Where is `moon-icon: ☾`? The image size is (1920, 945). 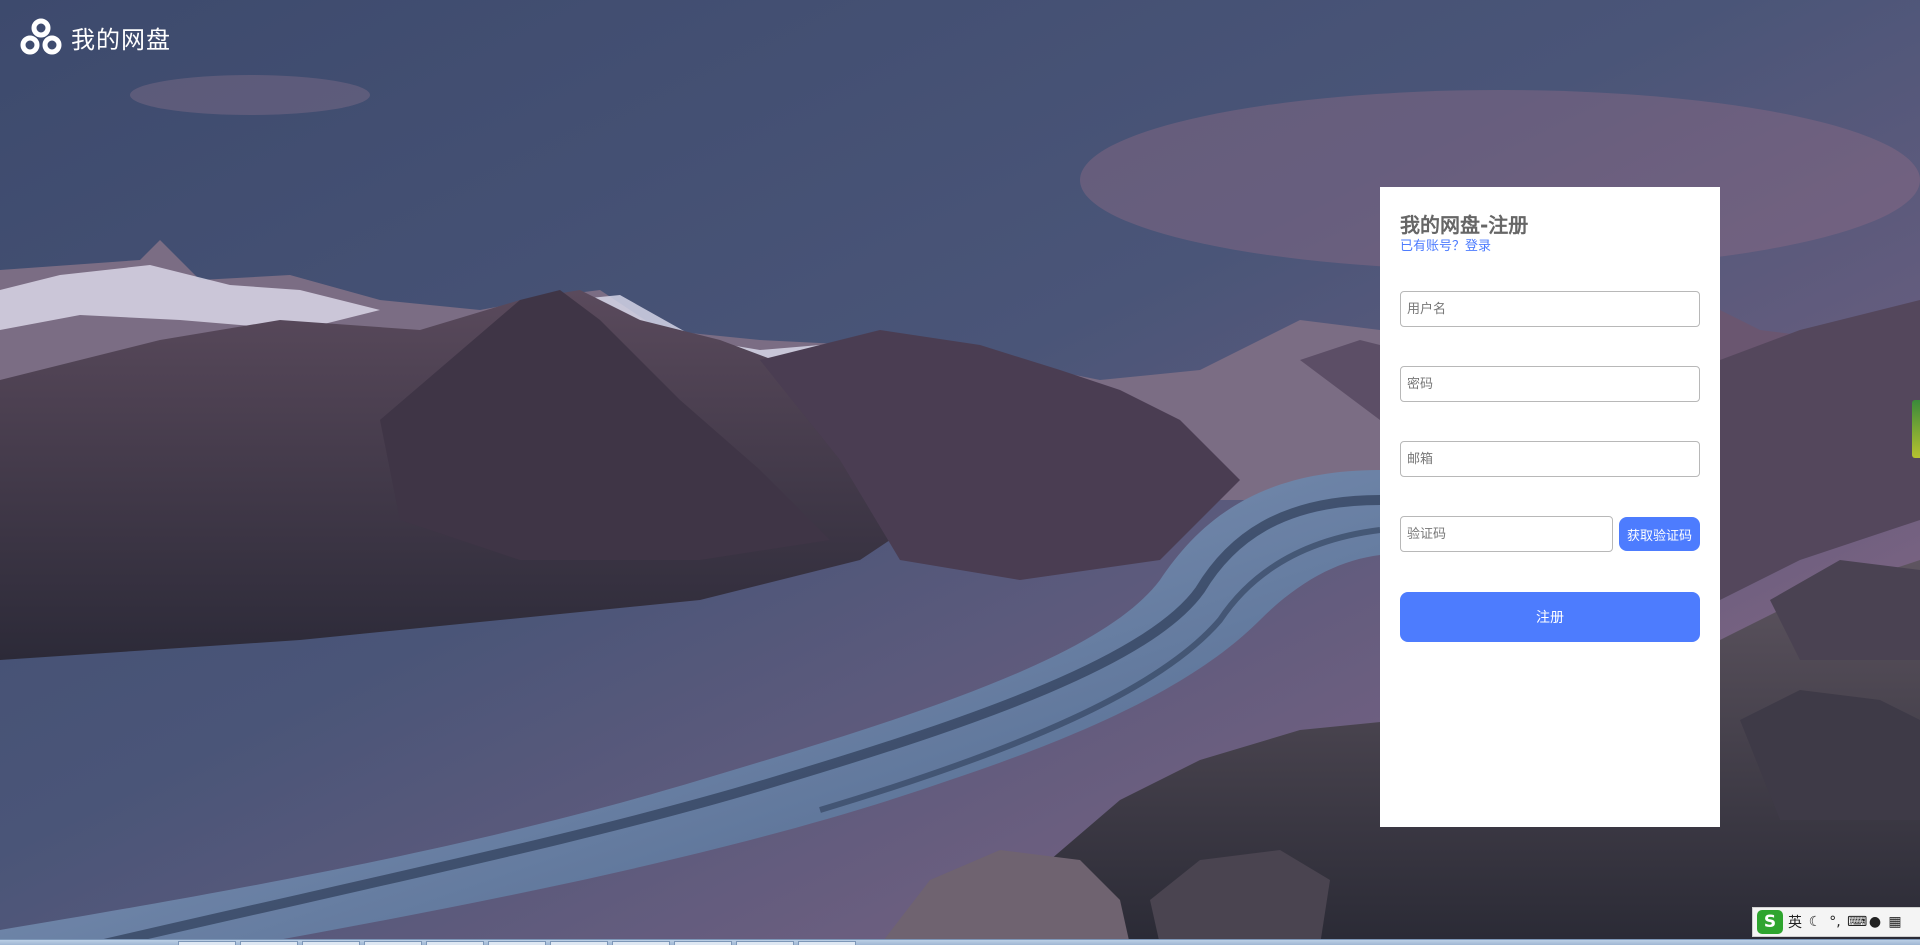
moon-icon: ☾ is located at coordinates (1815, 922).